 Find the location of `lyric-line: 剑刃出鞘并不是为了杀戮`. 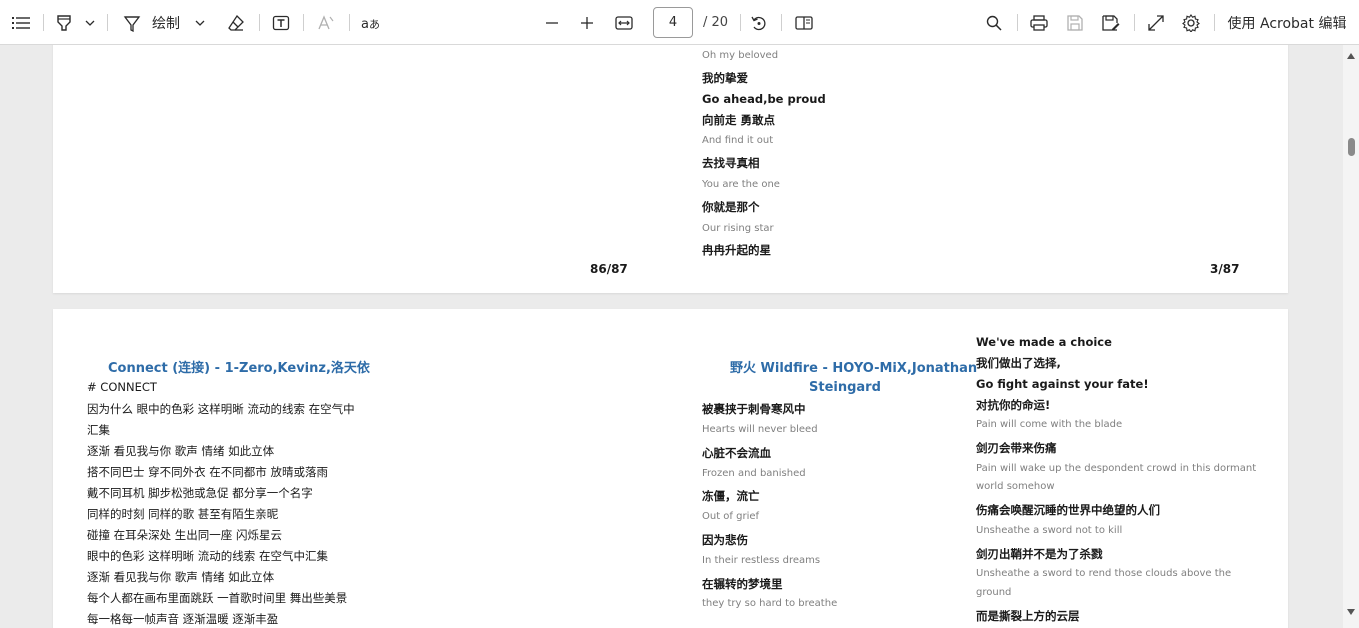

lyric-line: 剑刃出鞘并不是为了杀戮 is located at coordinates (1039, 554).